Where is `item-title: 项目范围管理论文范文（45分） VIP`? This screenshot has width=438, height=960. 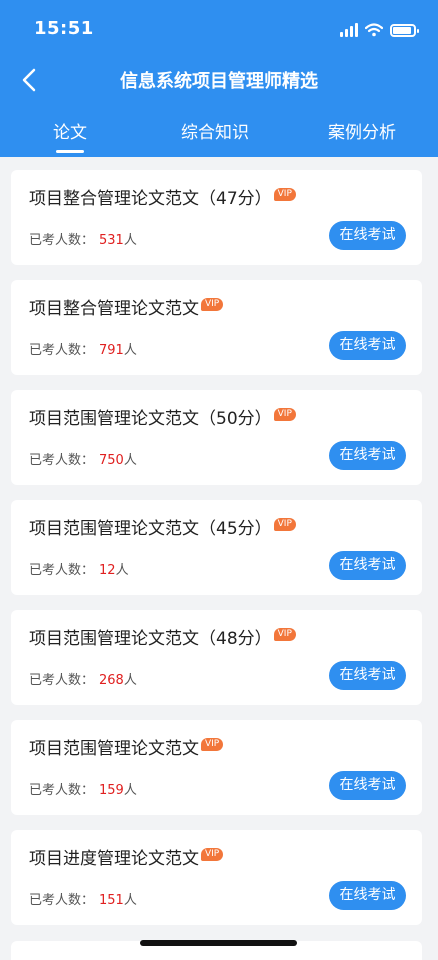 item-title: 项目范围管理论文范文（45分） VIP is located at coordinates (162, 526).